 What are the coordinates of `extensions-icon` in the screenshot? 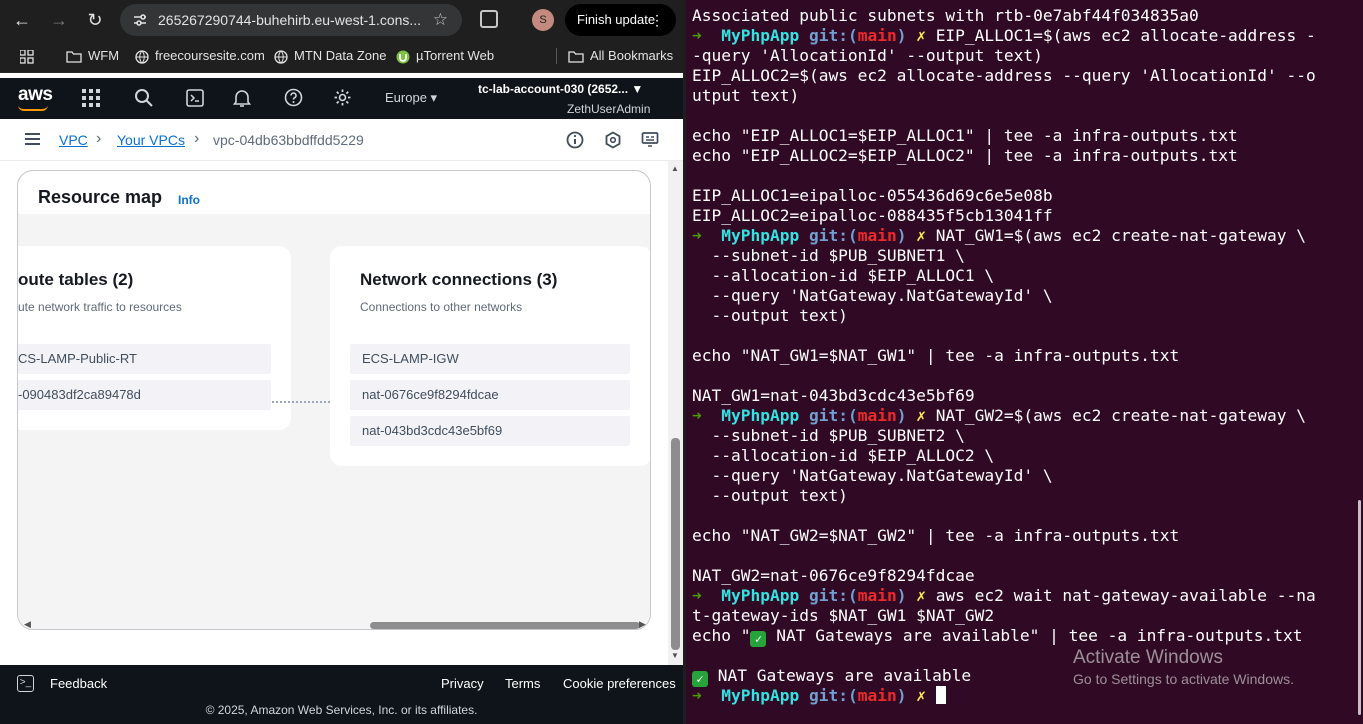 It's located at (489, 19).